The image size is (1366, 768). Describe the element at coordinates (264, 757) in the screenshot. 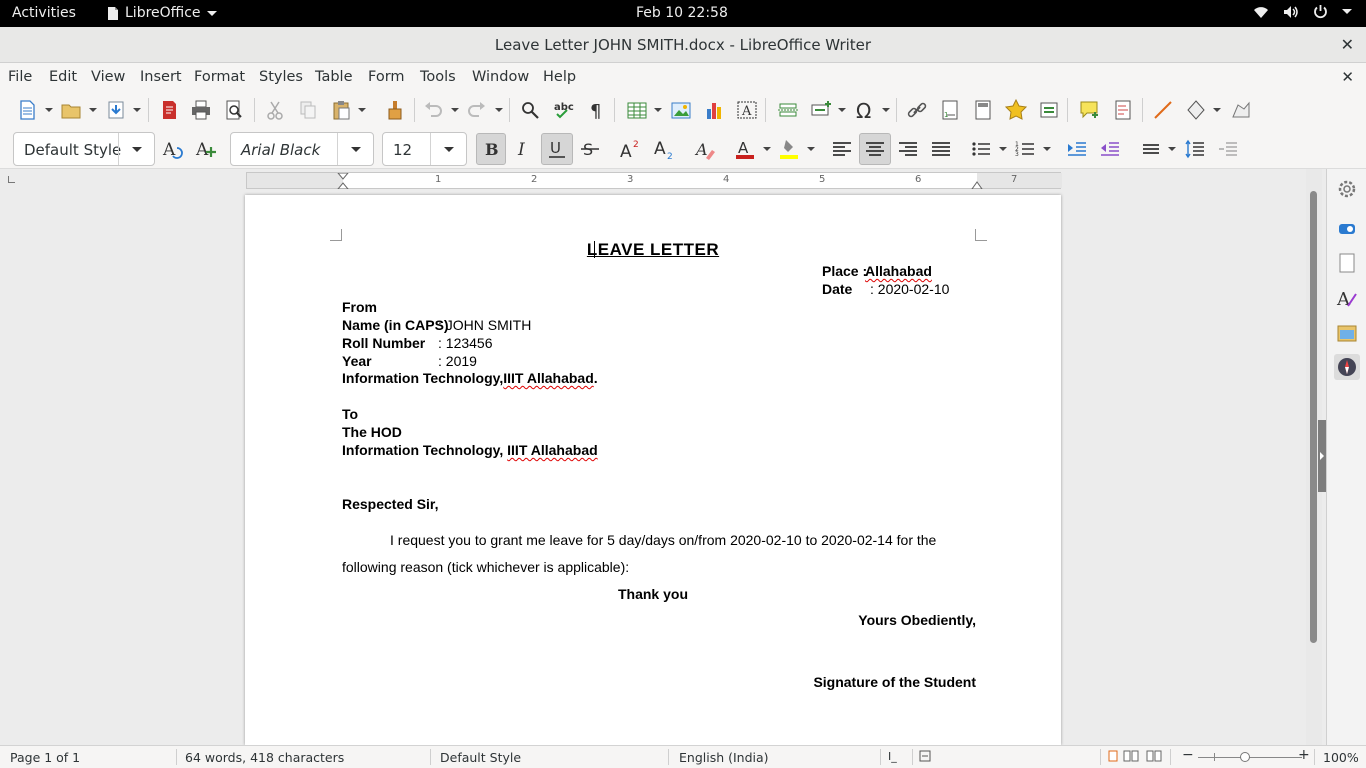

I see `word-count: 64 words, 418 characters` at that location.